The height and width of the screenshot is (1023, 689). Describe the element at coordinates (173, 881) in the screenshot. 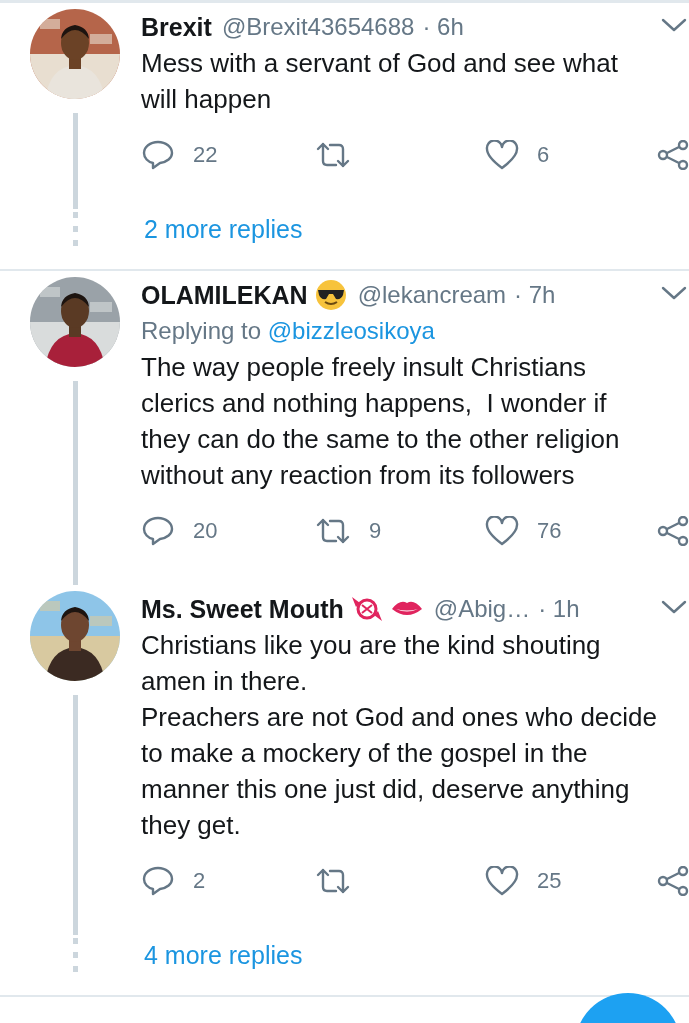

I see `reply-button: 2` at that location.